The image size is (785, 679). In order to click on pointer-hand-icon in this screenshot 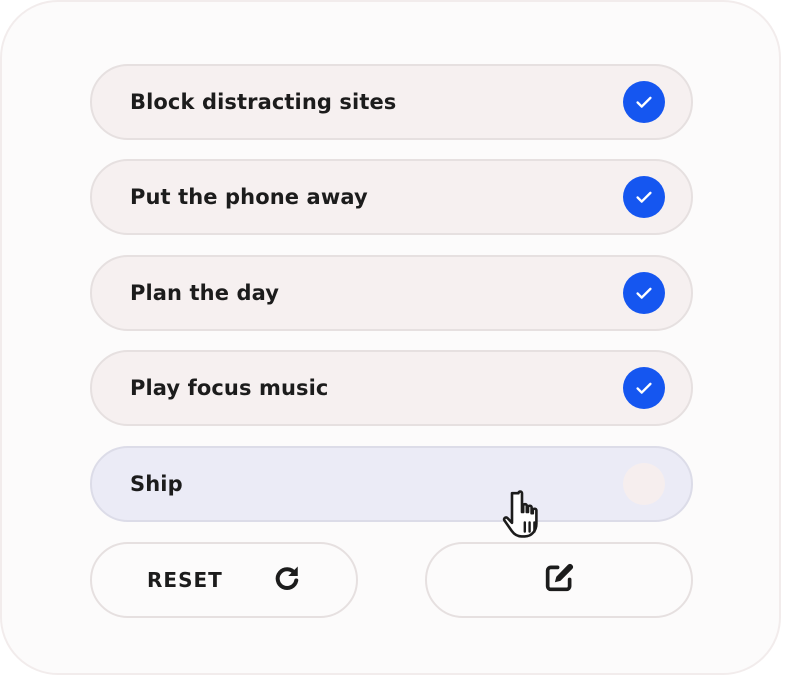, I will do `click(528, 518)`.